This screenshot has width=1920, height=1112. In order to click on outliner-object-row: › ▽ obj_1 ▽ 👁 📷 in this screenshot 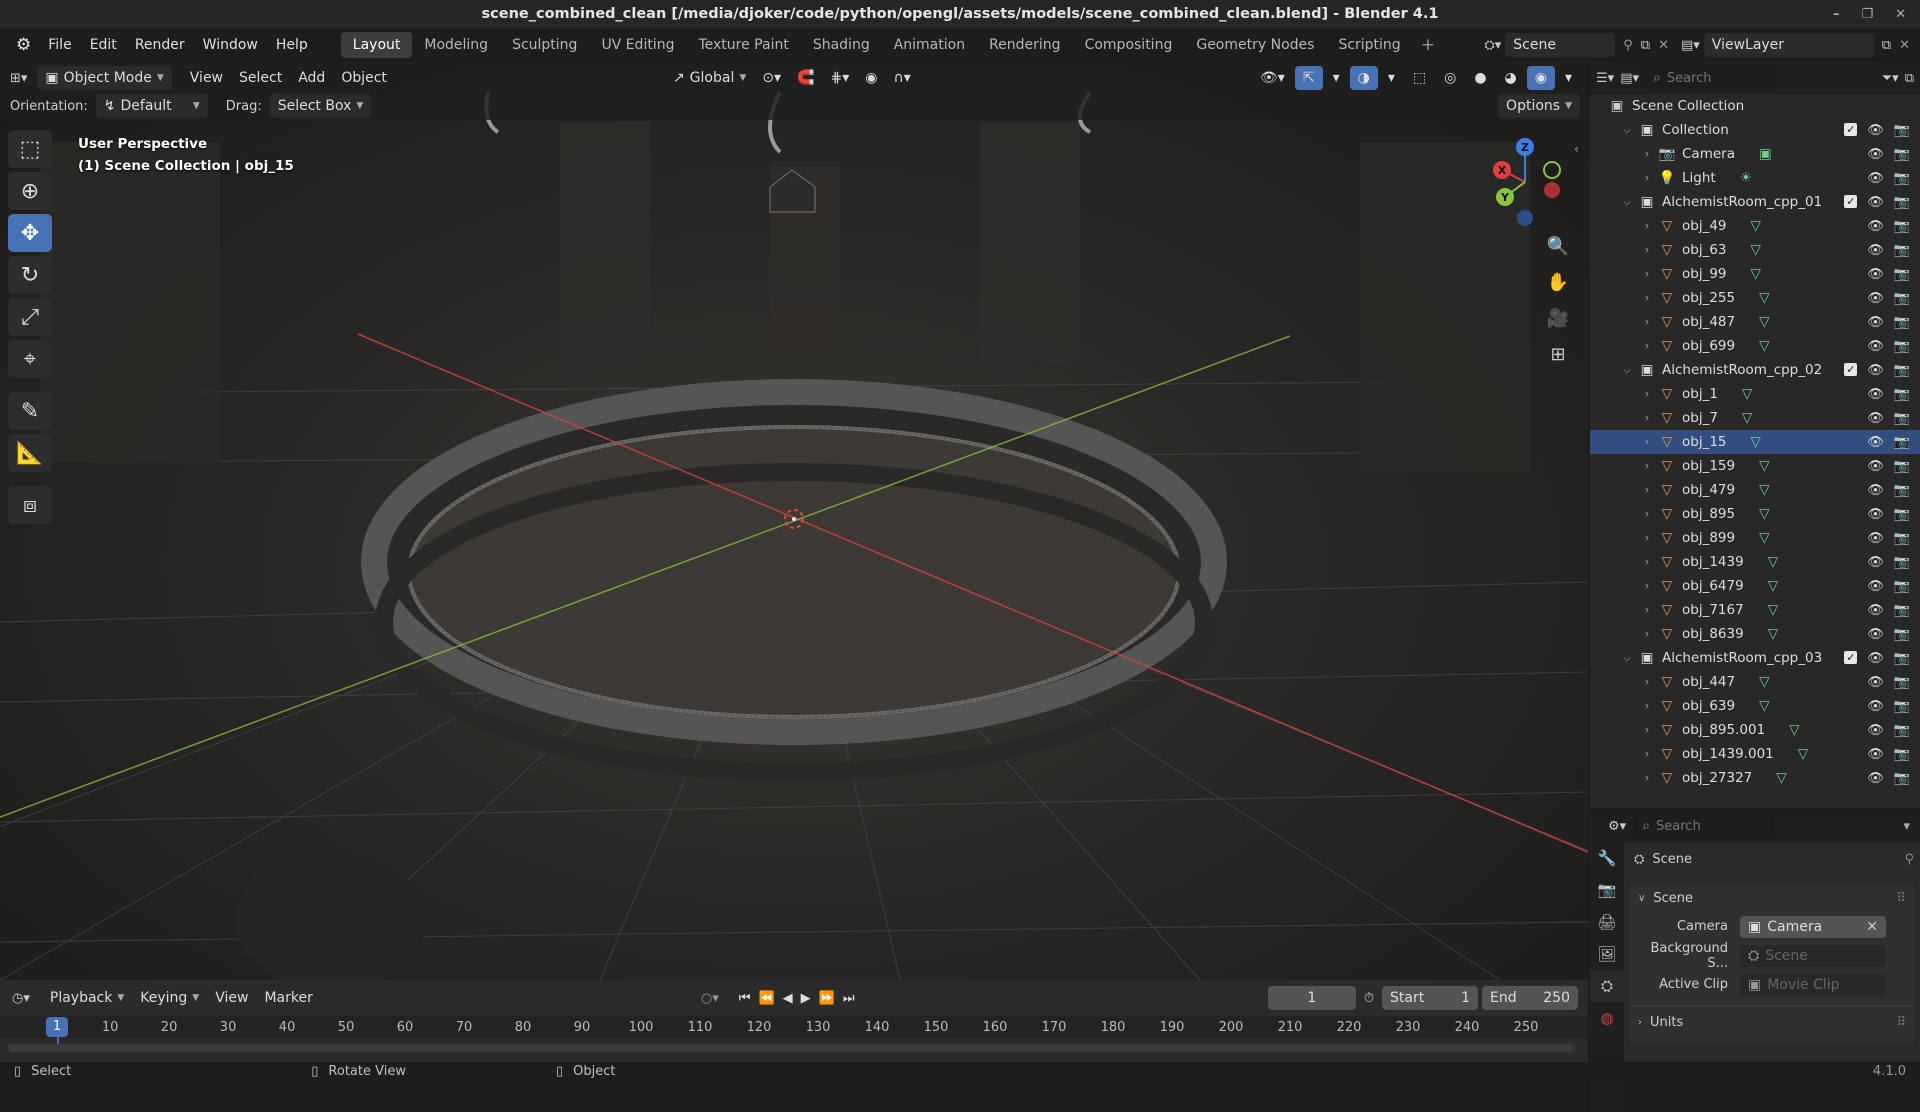, I will do `click(1755, 394)`.